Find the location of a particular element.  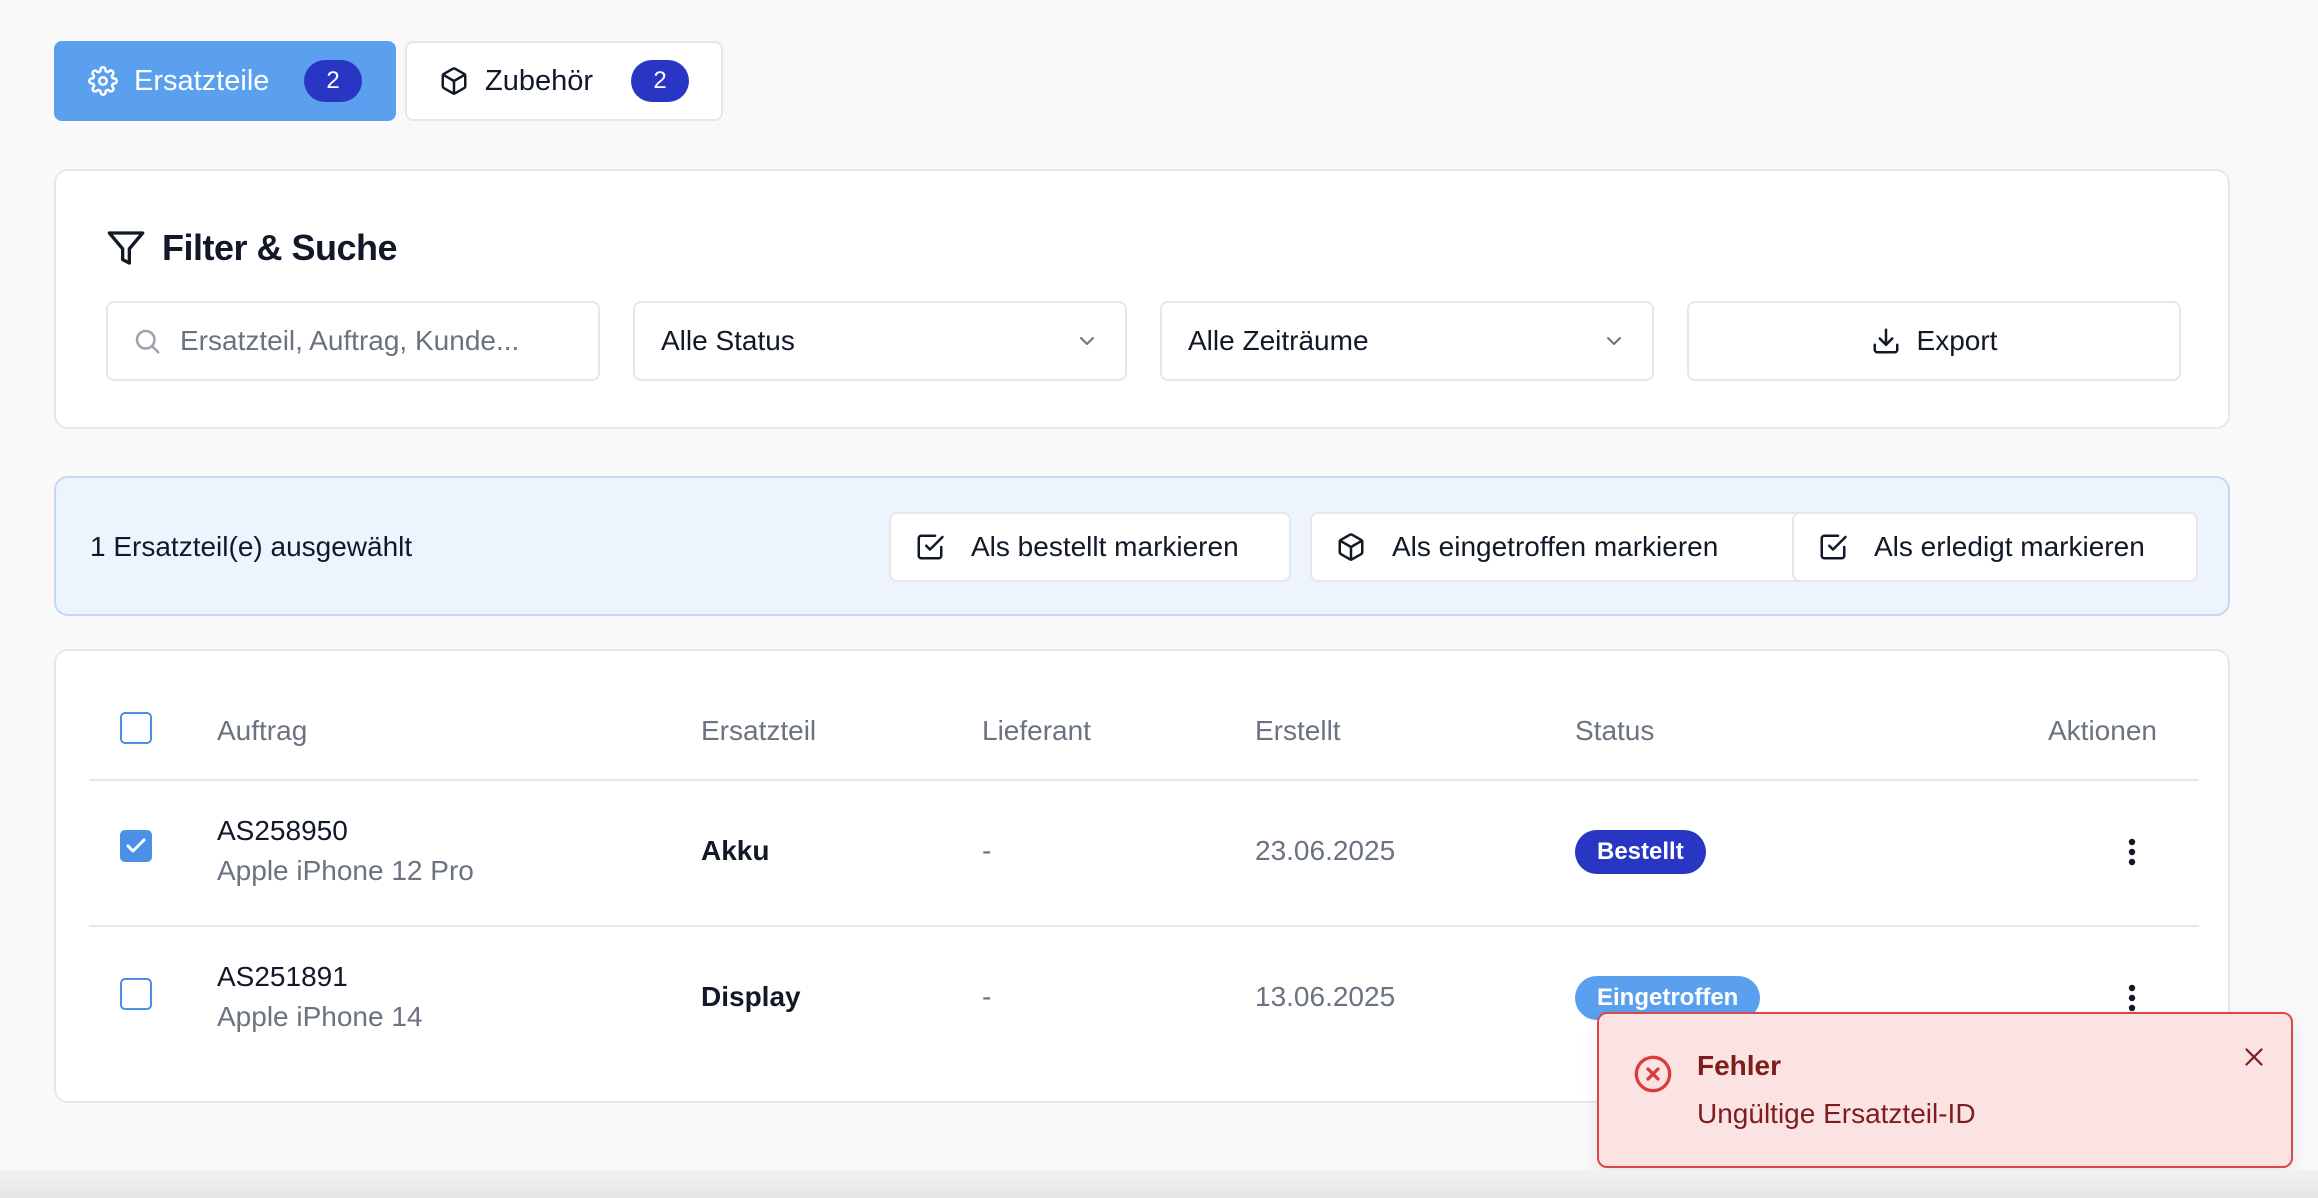

tab-label: Ersatzteile is located at coordinates (202, 80).